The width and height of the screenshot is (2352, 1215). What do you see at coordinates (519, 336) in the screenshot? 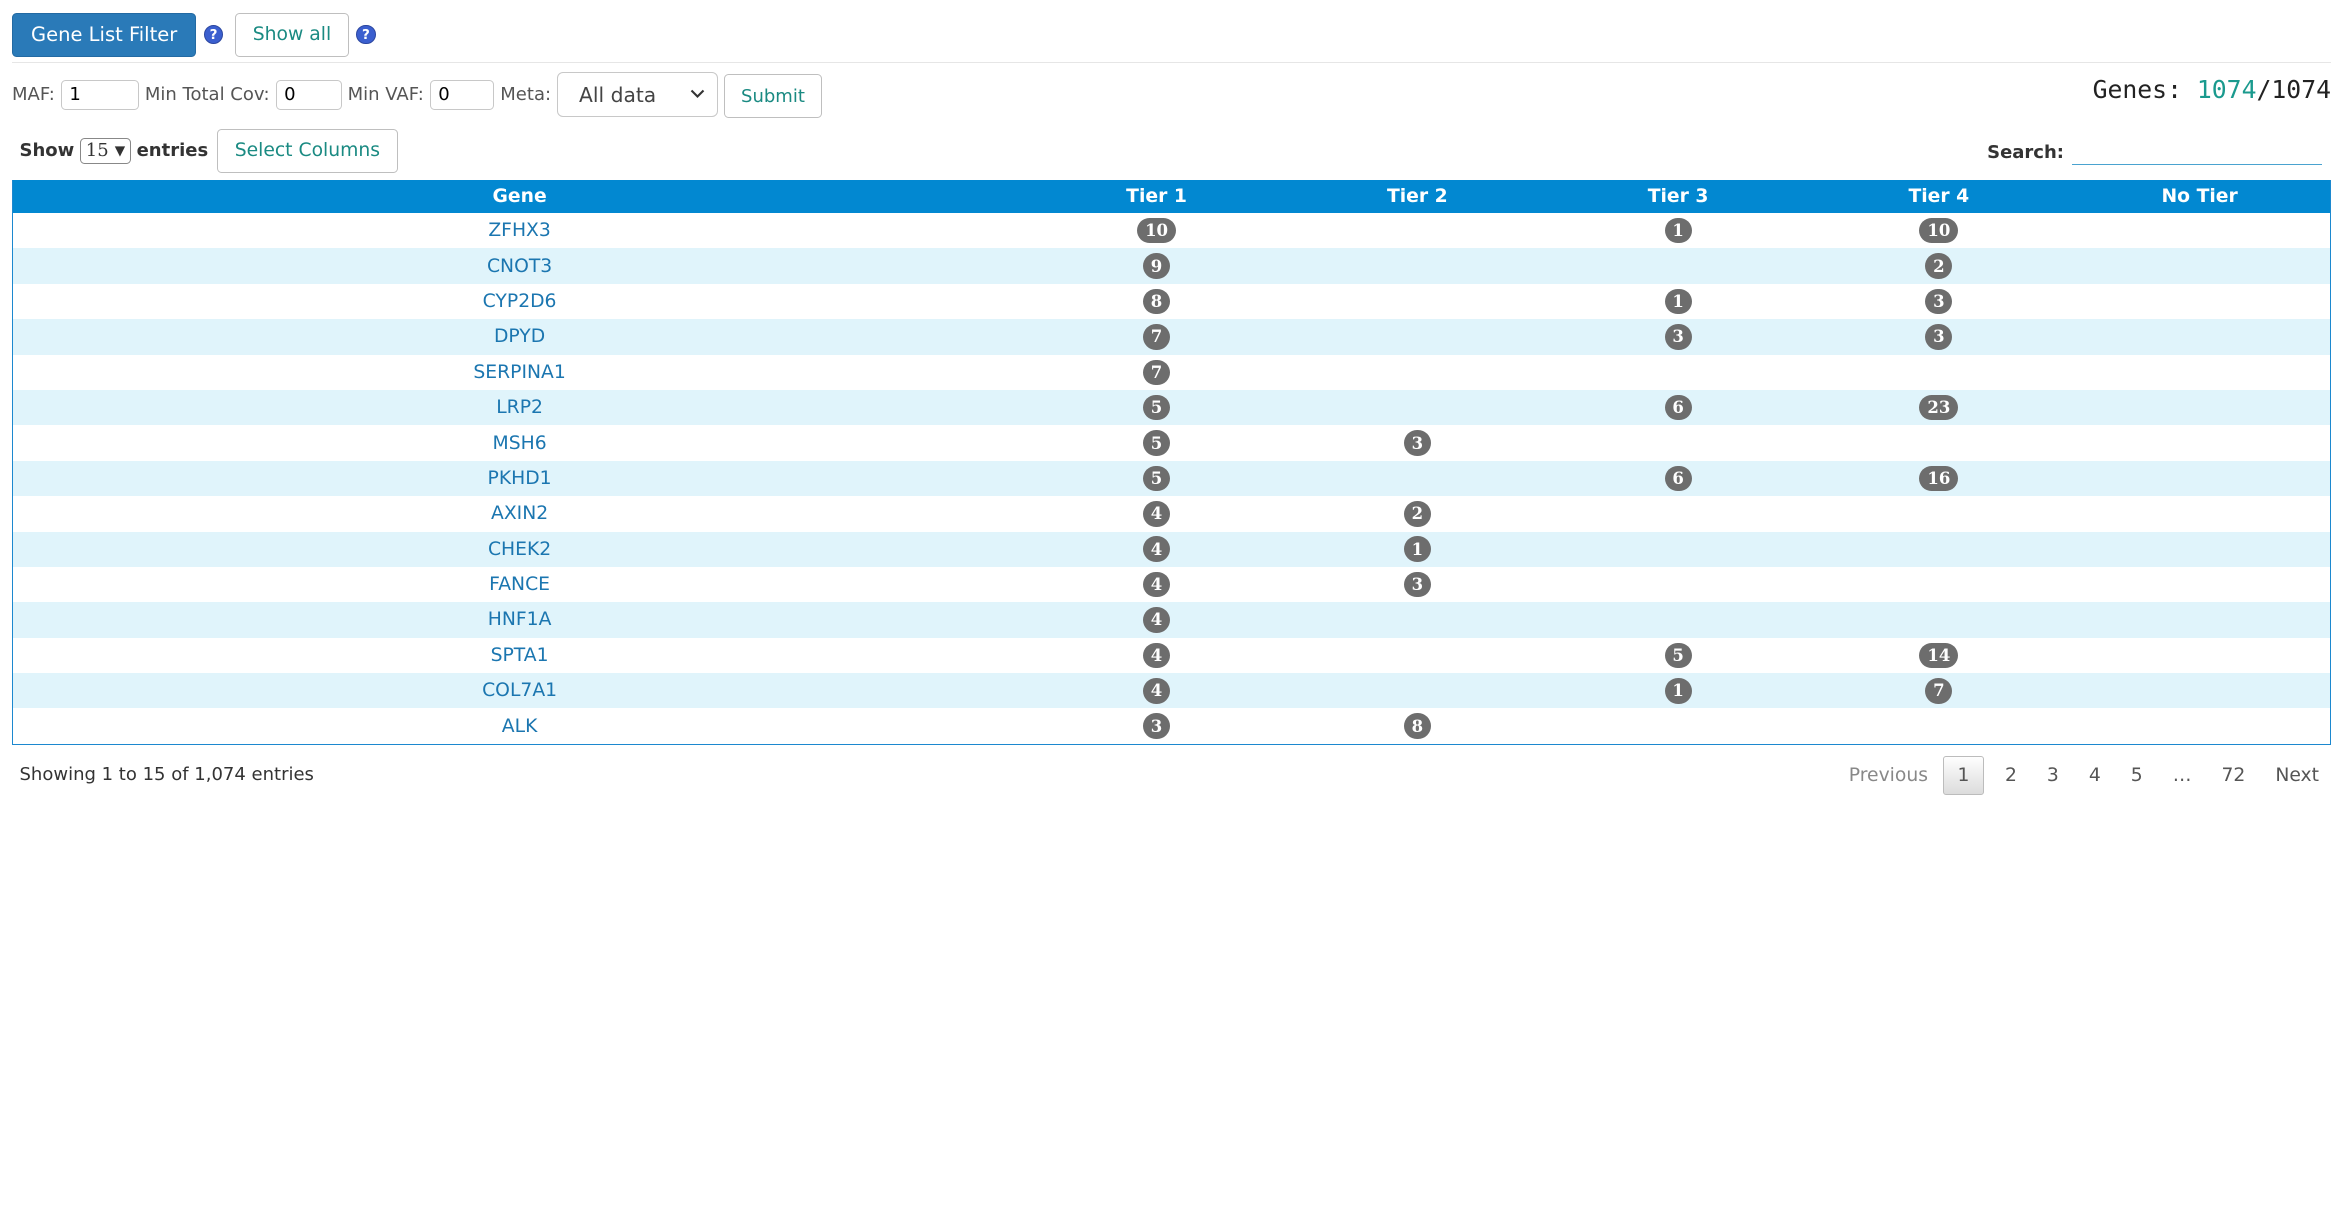
I see `gene-link: DPYD` at bounding box center [519, 336].